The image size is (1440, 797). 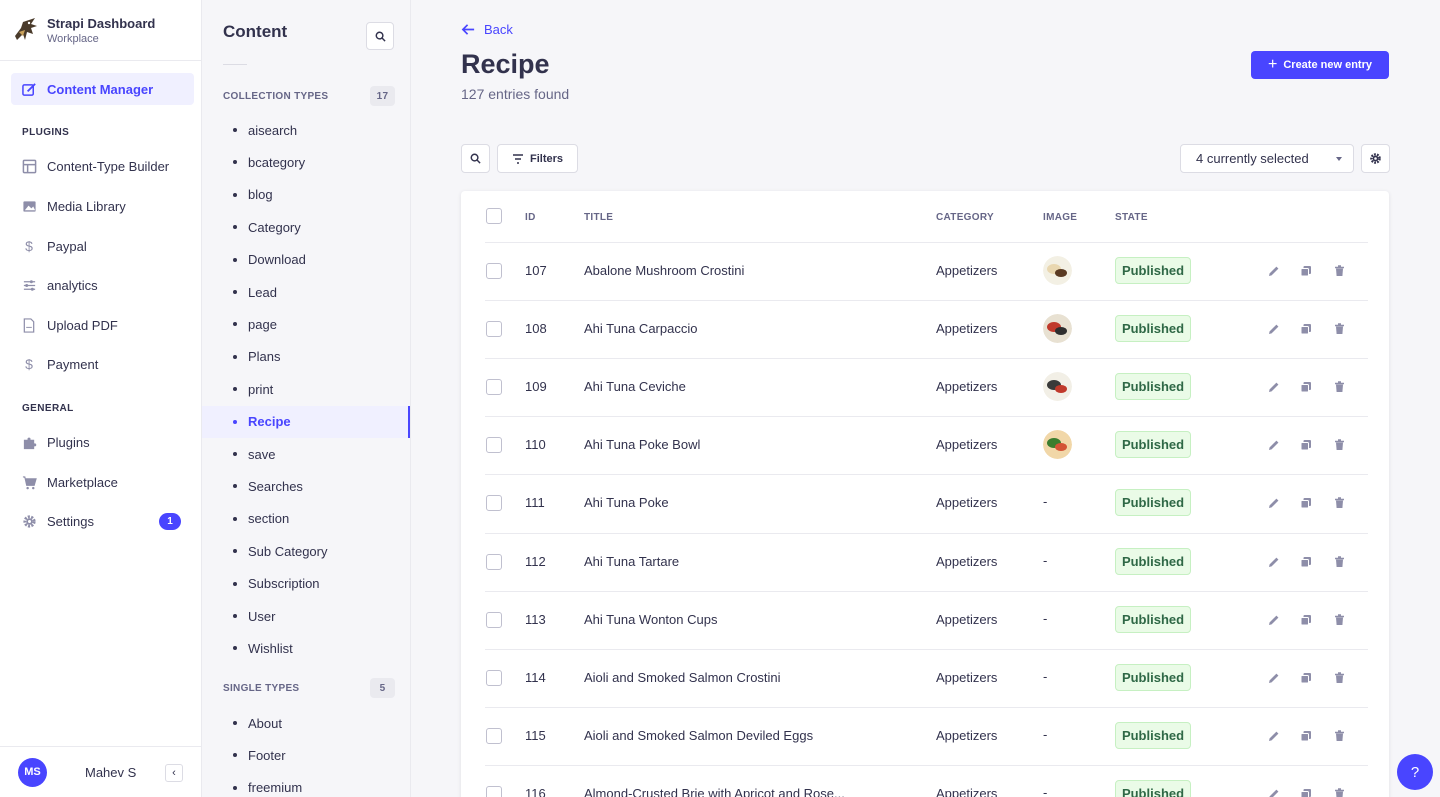 What do you see at coordinates (306, 227) in the screenshot?
I see `subnav-item-category: Category` at bounding box center [306, 227].